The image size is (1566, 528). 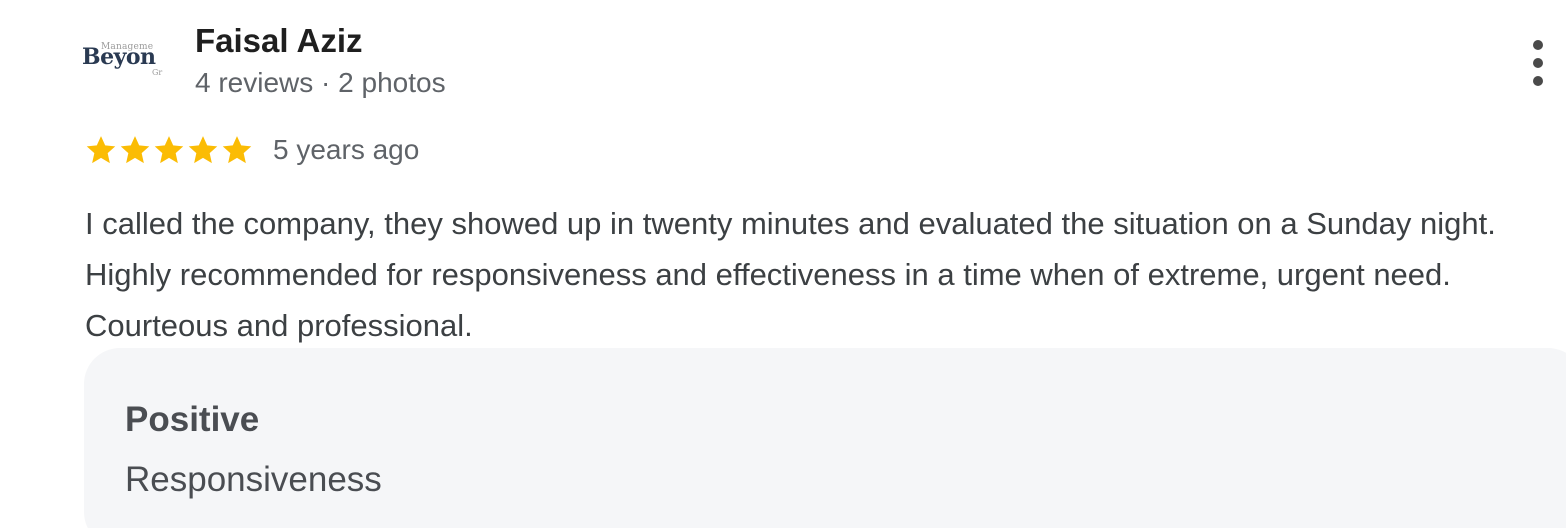 What do you see at coordinates (192, 419) in the screenshot?
I see `highlight-title: Positive` at bounding box center [192, 419].